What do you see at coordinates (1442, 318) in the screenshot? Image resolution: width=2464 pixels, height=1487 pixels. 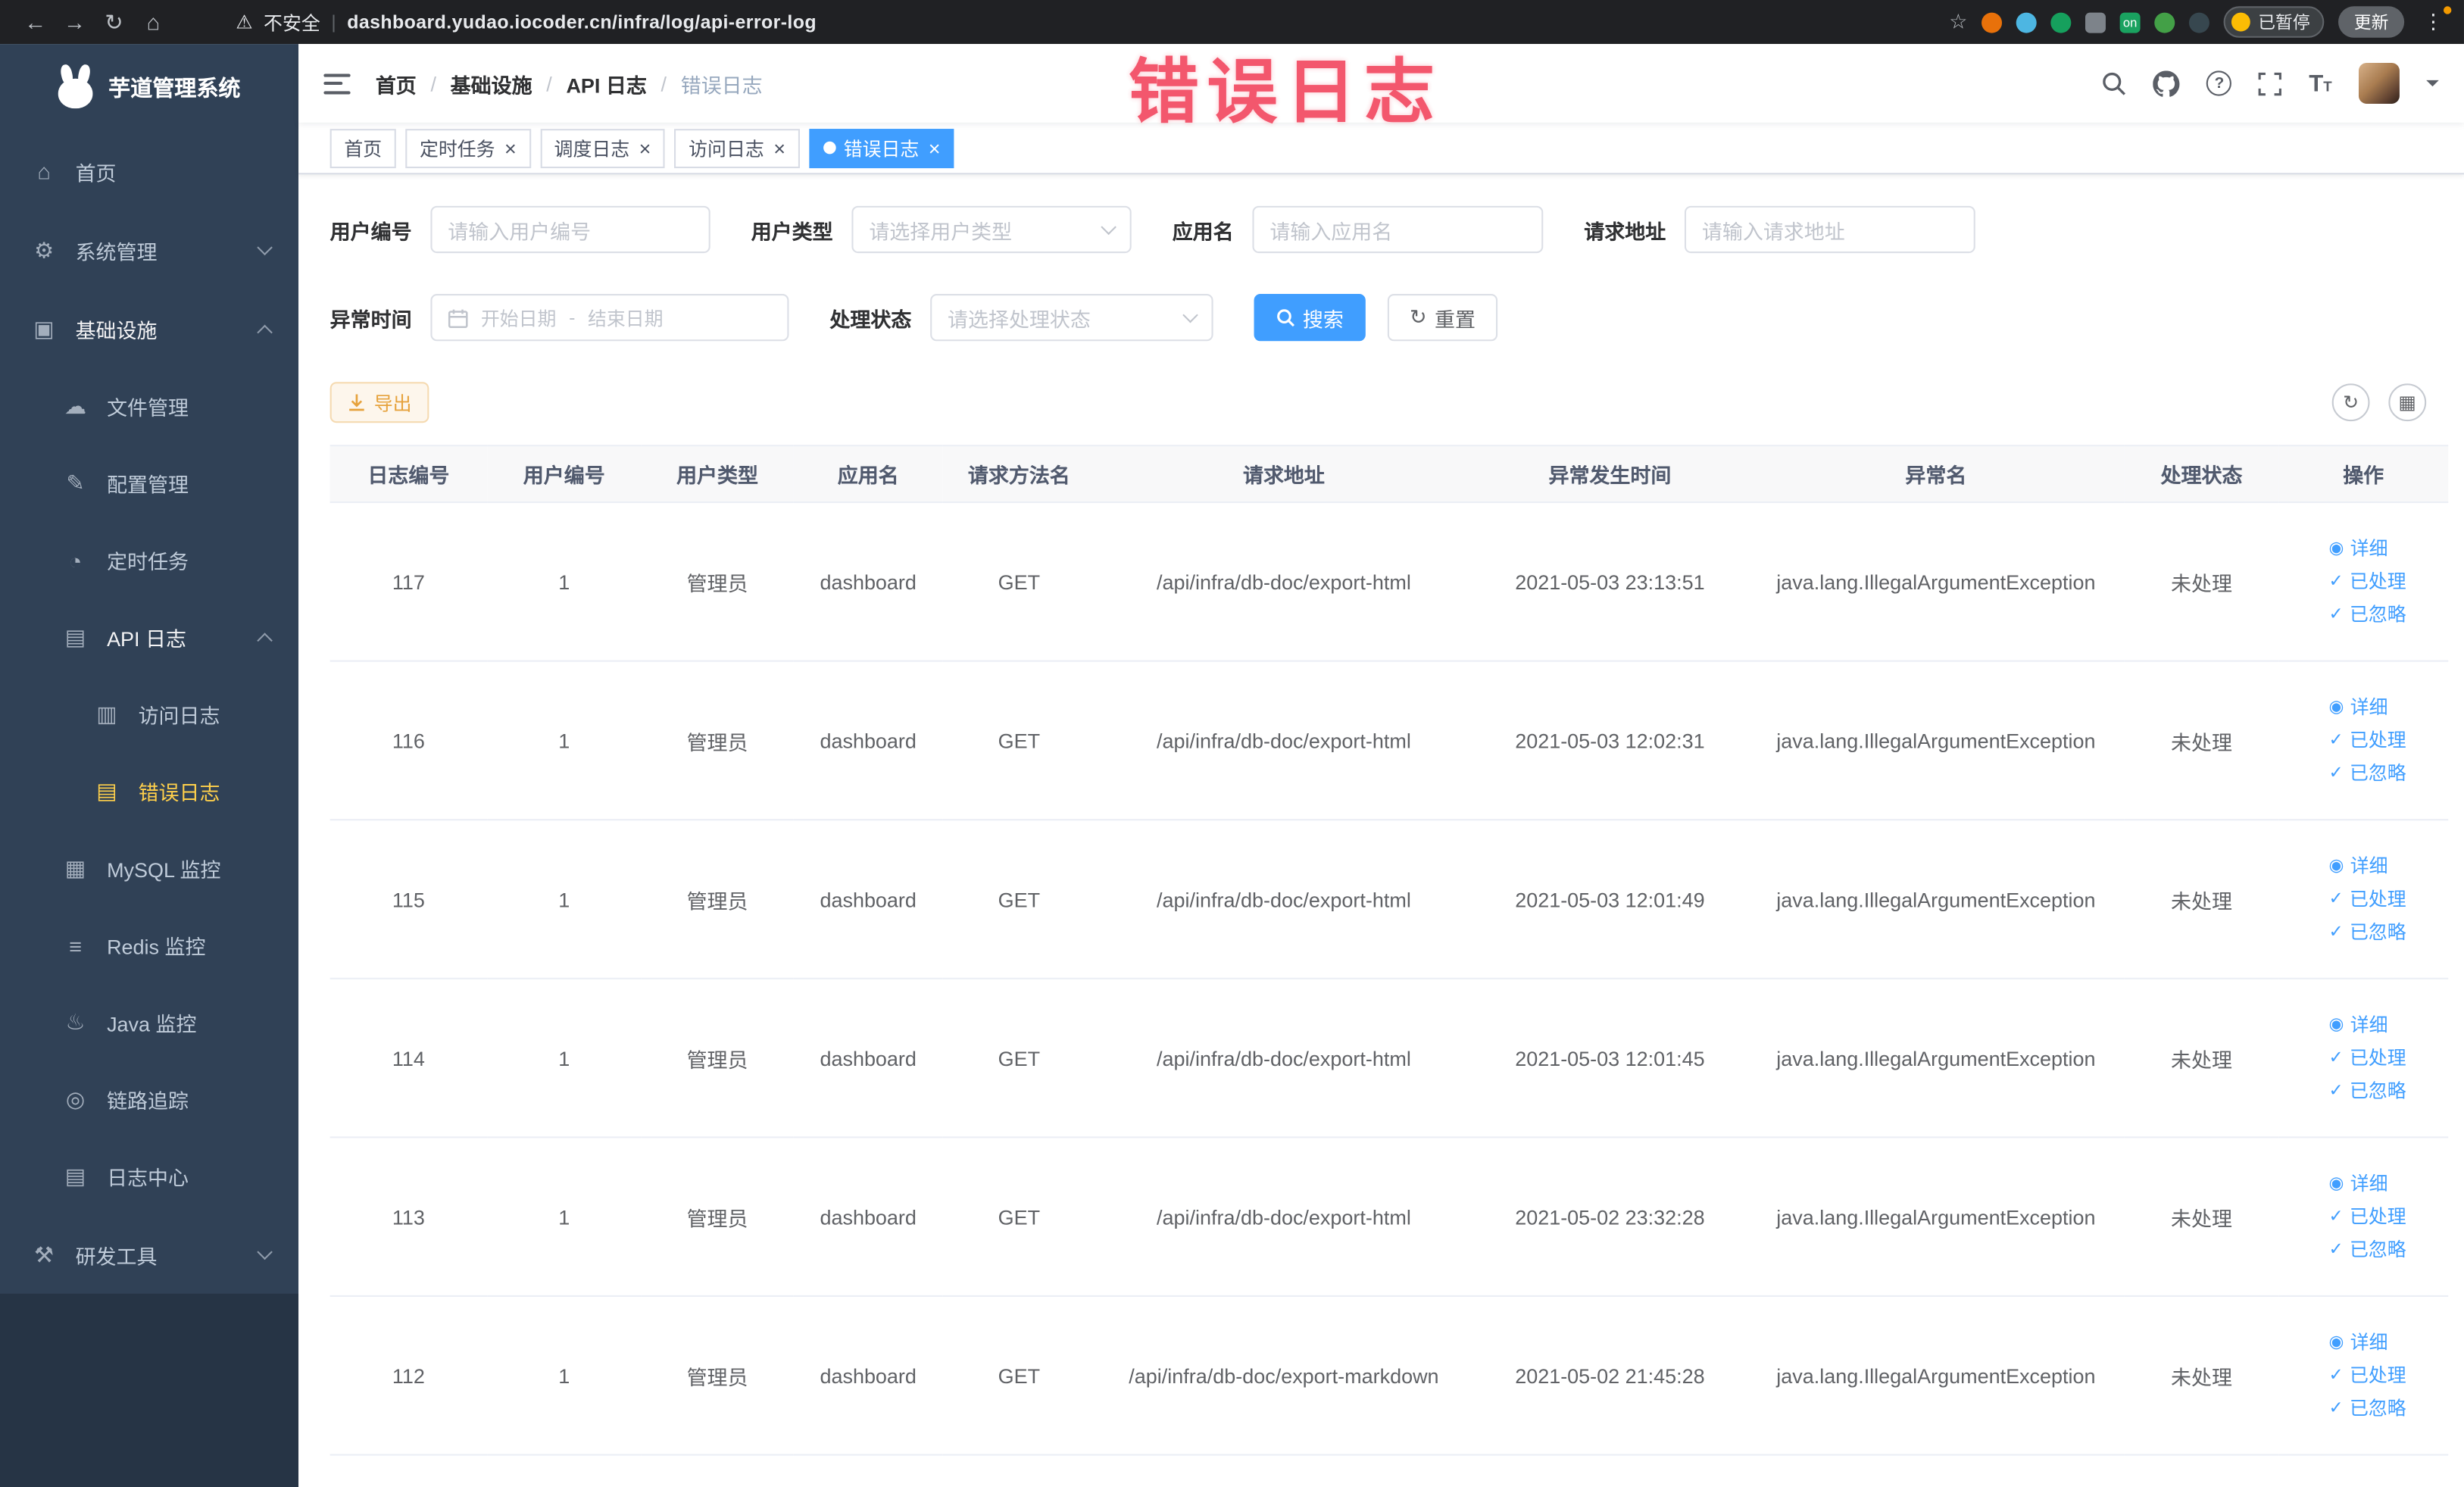 I see `reset-button: ↻ 重置` at bounding box center [1442, 318].